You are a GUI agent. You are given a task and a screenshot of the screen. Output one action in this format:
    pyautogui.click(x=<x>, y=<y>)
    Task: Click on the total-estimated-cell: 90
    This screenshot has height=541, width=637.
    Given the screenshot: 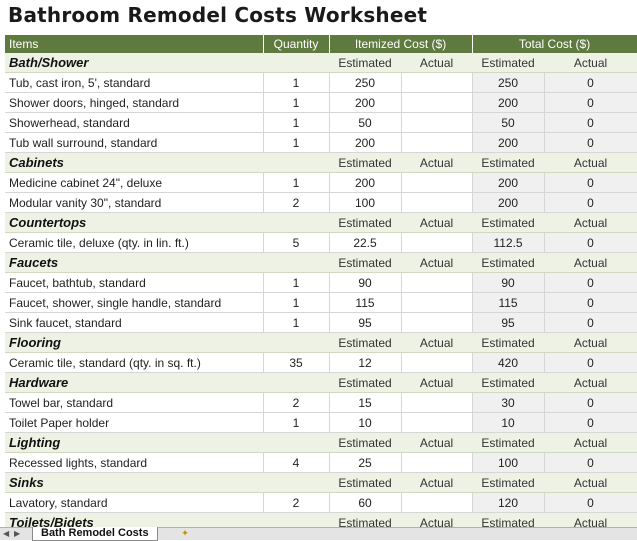 What is the action you would take?
    pyautogui.click(x=508, y=282)
    